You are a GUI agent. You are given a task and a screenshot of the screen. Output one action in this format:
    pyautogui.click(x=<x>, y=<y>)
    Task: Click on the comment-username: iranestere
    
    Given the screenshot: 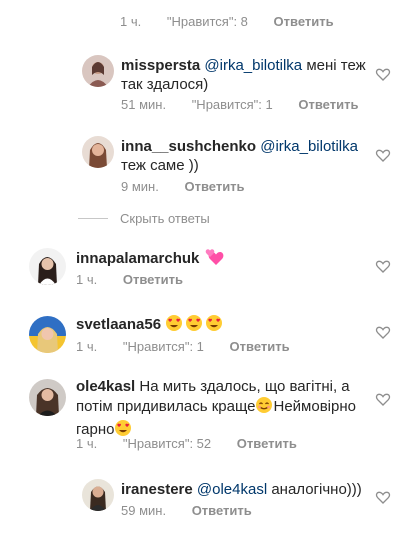 What is the action you would take?
    pyautogui.click(x=157, y=489)
    